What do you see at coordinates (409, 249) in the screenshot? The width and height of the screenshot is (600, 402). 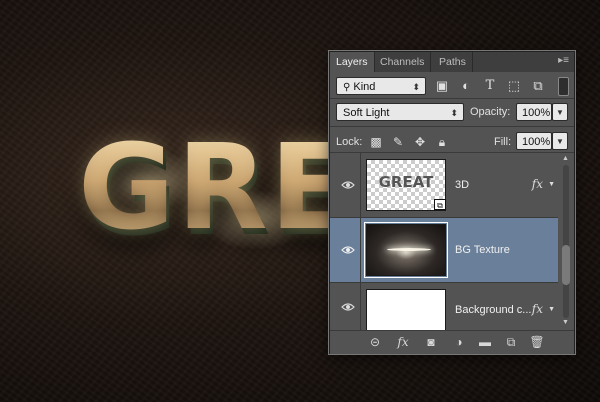 I see `thumbnail-light-streak` at bounding box center [409, 249].